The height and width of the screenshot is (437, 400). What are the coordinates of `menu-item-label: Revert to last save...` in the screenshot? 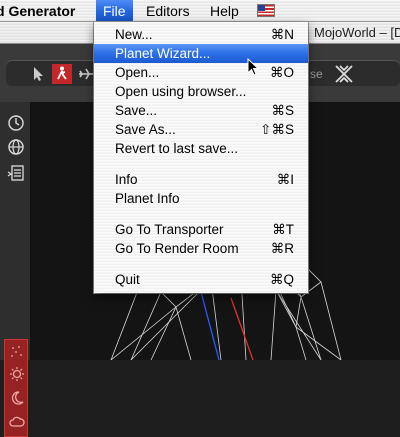 It's located at (177, 148).